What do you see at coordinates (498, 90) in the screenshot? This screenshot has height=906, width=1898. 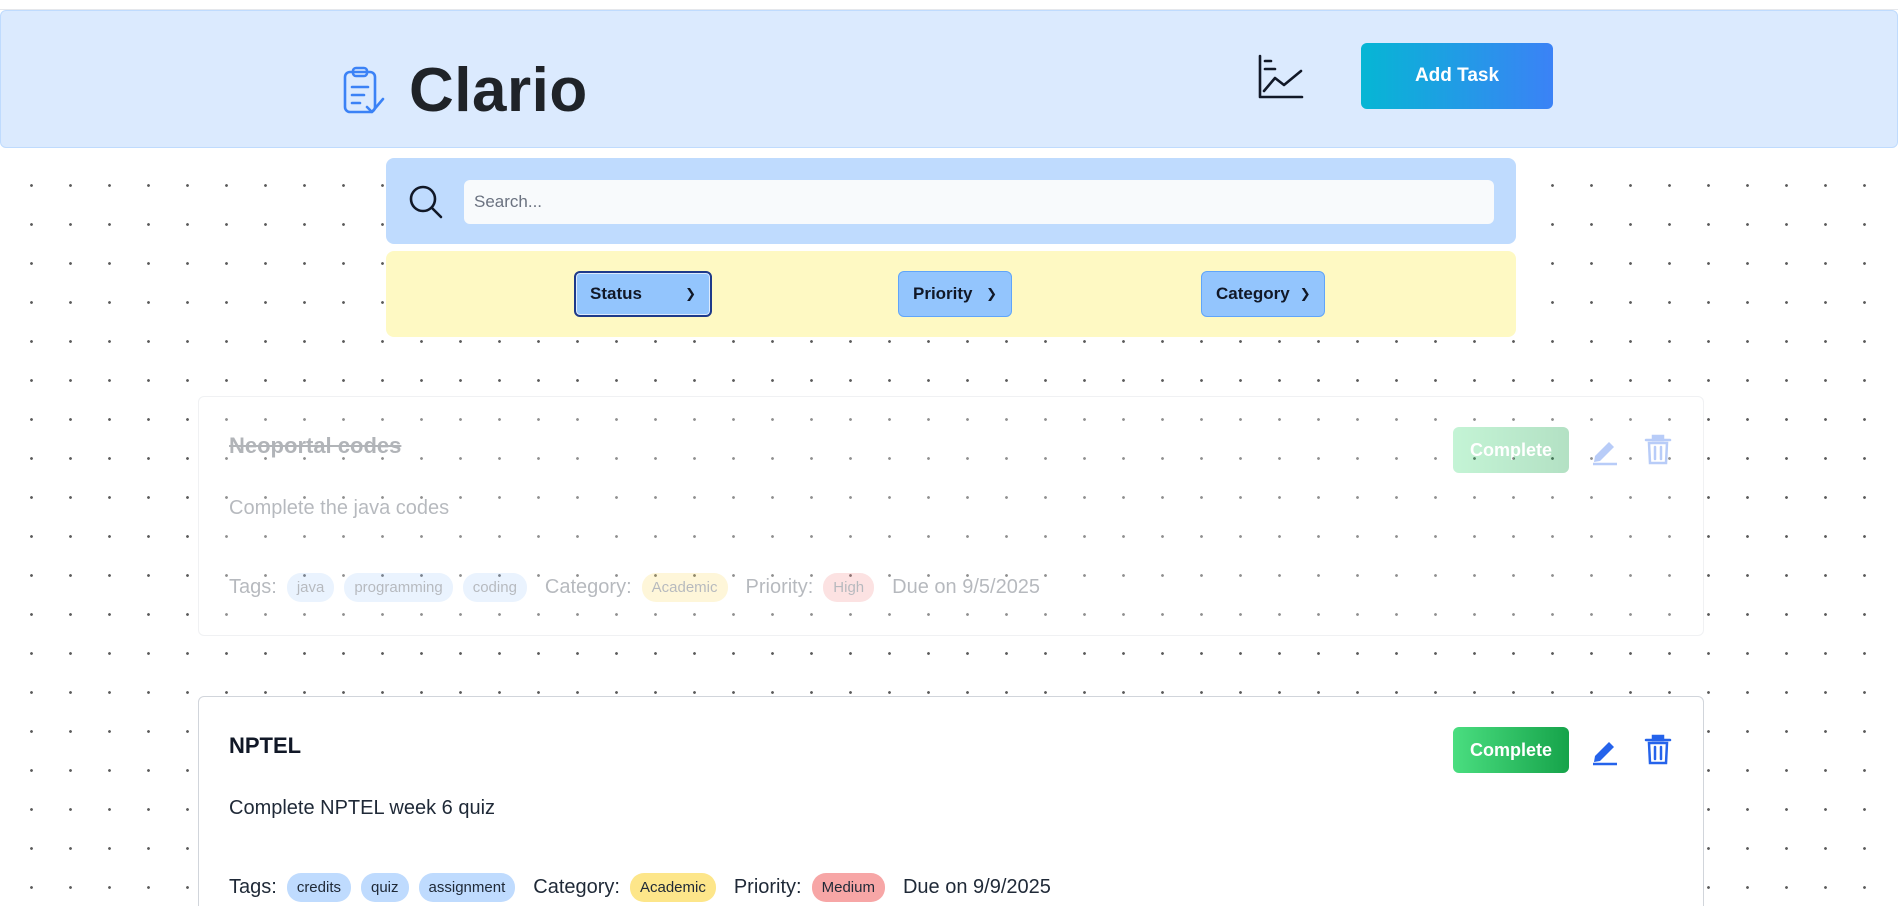 I see `app-title: Clario` at bounding box center [498, 90].